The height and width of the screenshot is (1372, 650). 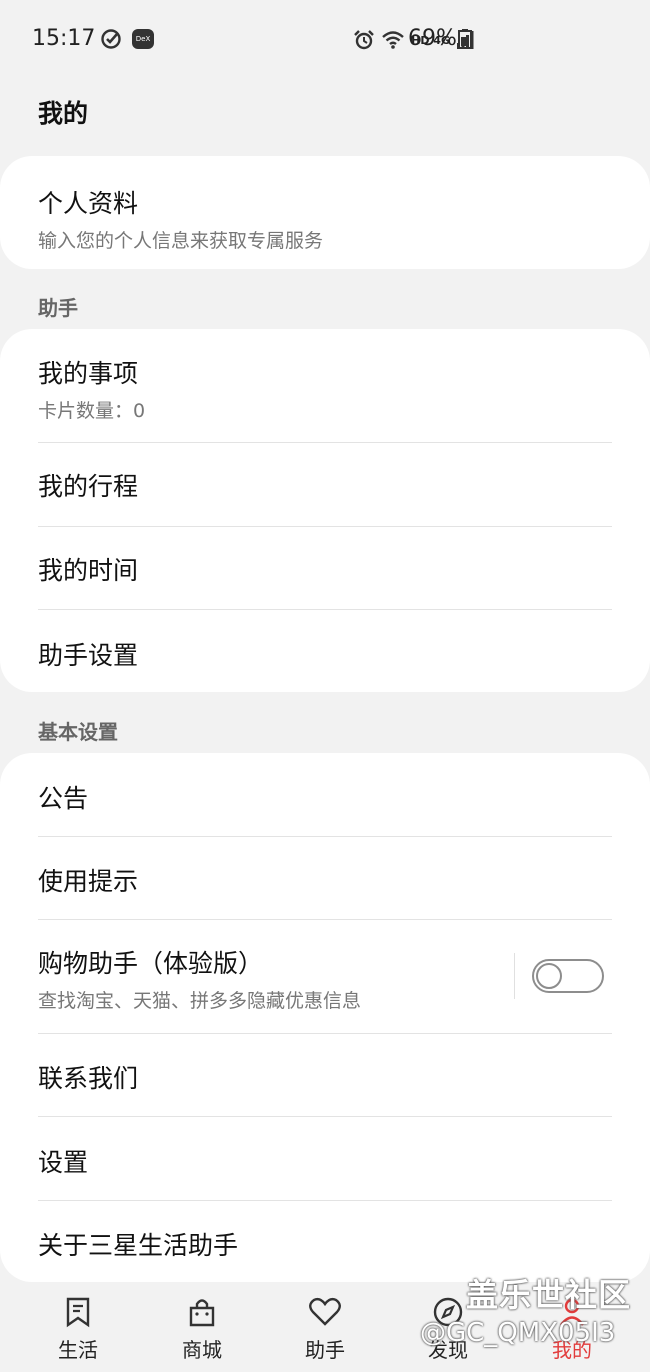 What do you see at coordinates (138, 1245) in the screenshot?
I see `menu-item-title: 关于三星生活助手` at bounding box center [138, 1245].